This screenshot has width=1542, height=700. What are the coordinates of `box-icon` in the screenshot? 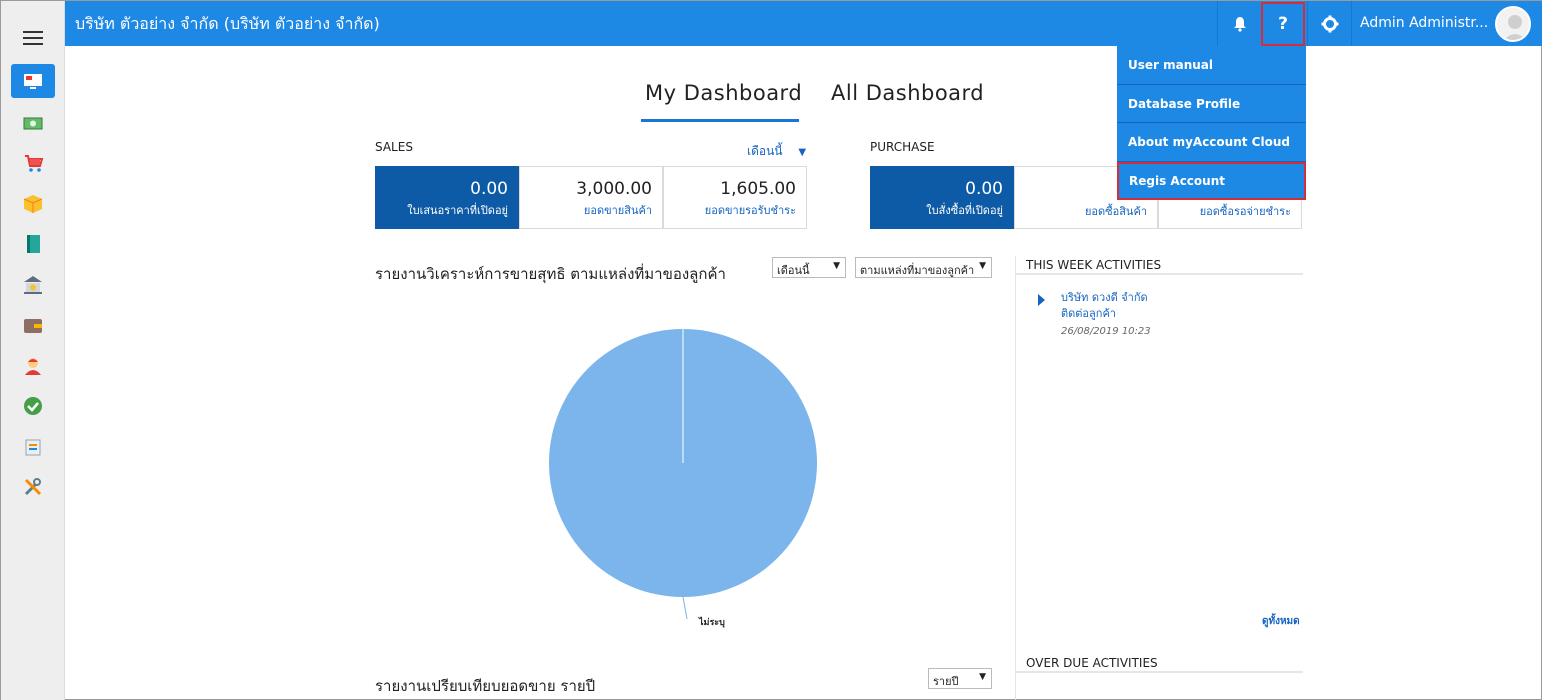 It's located at (33, 204).